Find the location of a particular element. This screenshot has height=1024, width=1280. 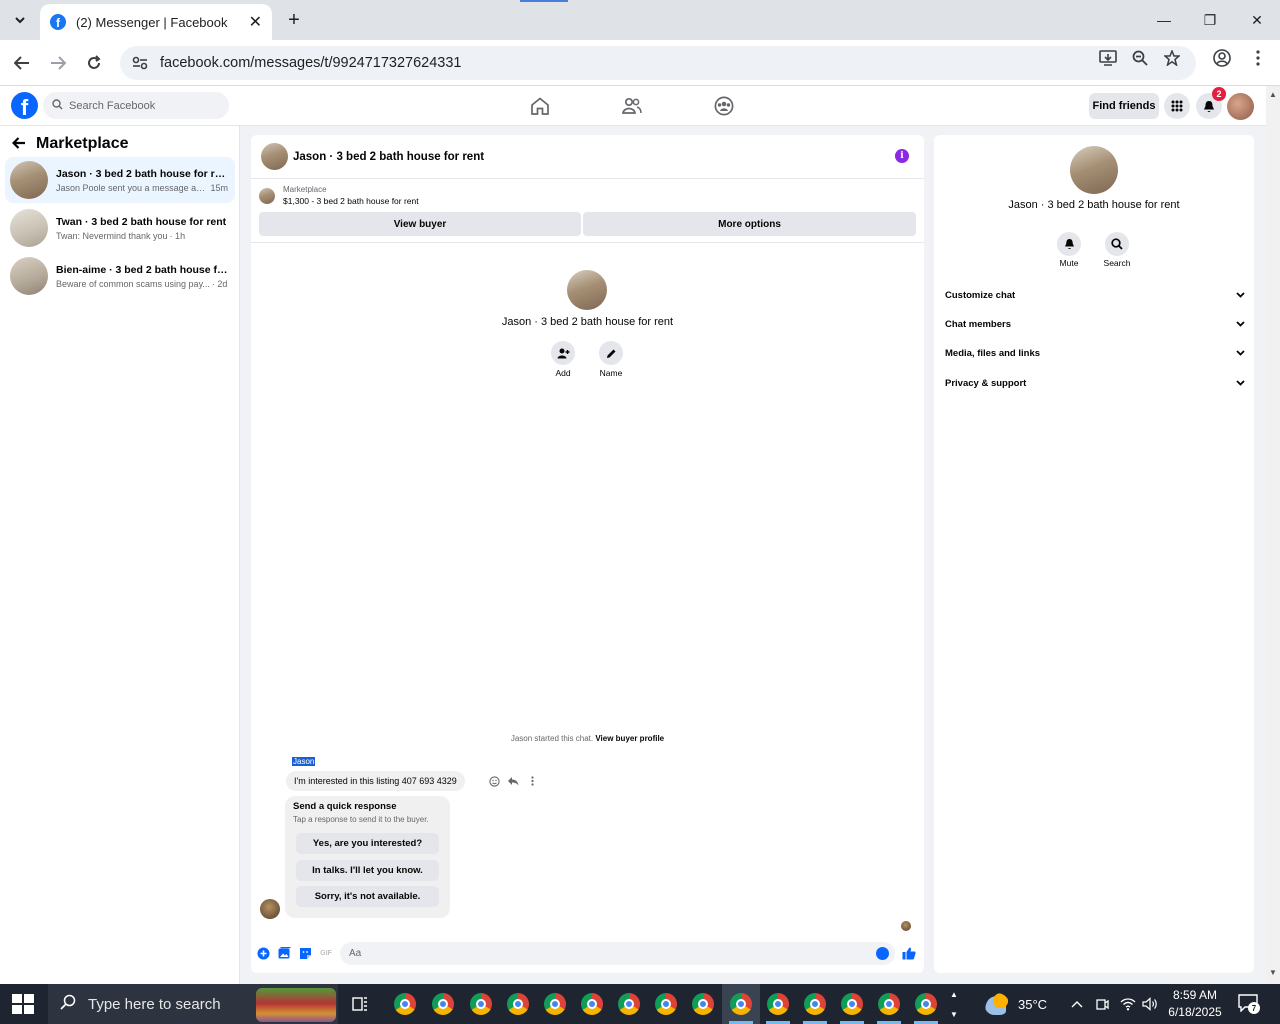

quick-response-not-available-button: Sorry, it's not available. is located at coordinates (367, 896).